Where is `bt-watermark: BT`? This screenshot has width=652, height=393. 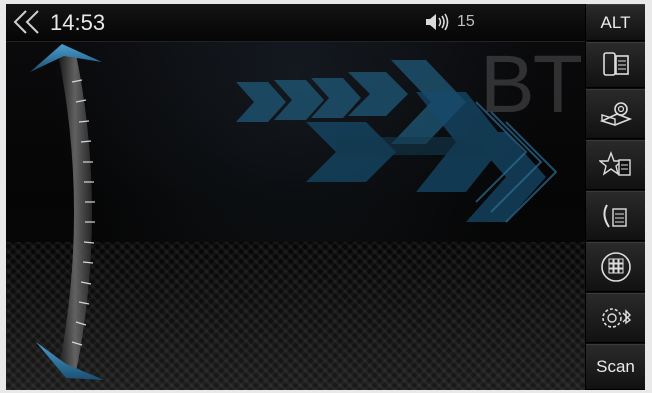 bt-watermark: BT is located at coordinates (531, 86).